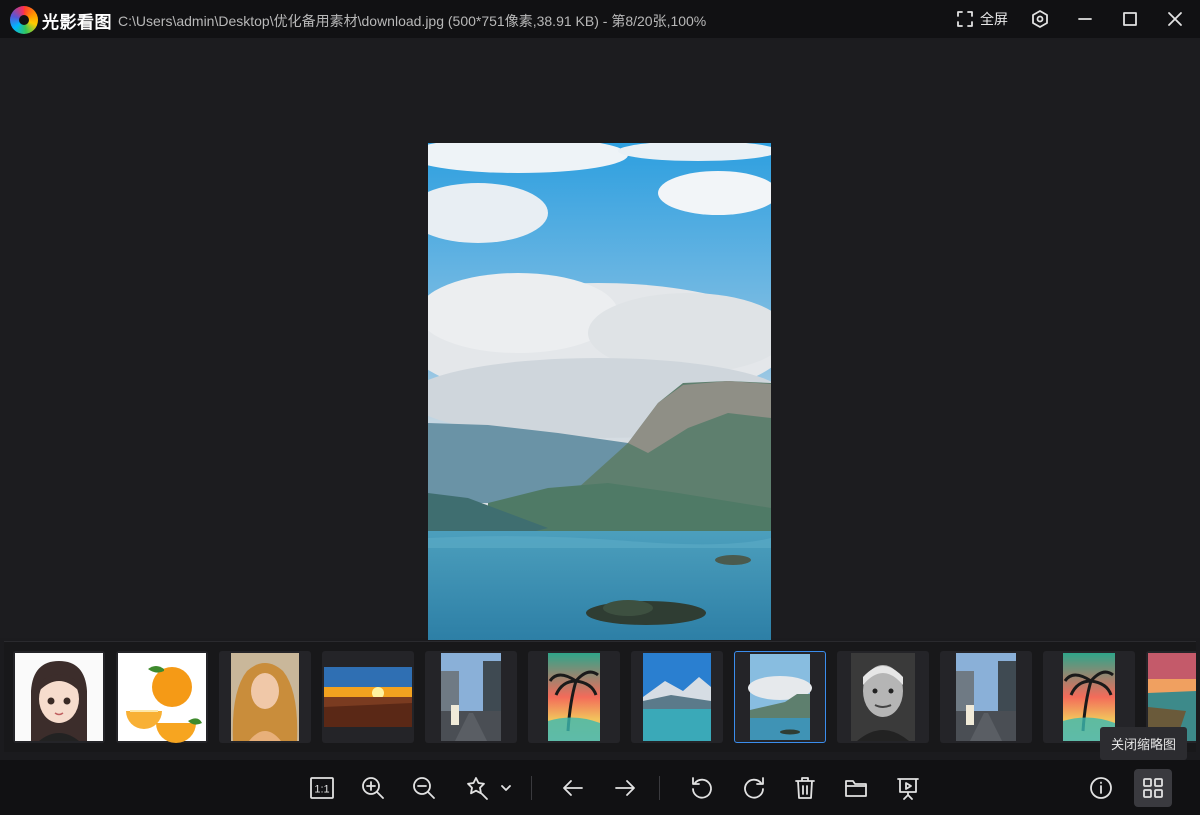 Image resolution: width=1200 pixels, height=815 pixels. What do you see at coordinates (1144, 743) in the screenshot?
I see `tooltip: 关闭缩略图` at bounding box center [1144, 743].